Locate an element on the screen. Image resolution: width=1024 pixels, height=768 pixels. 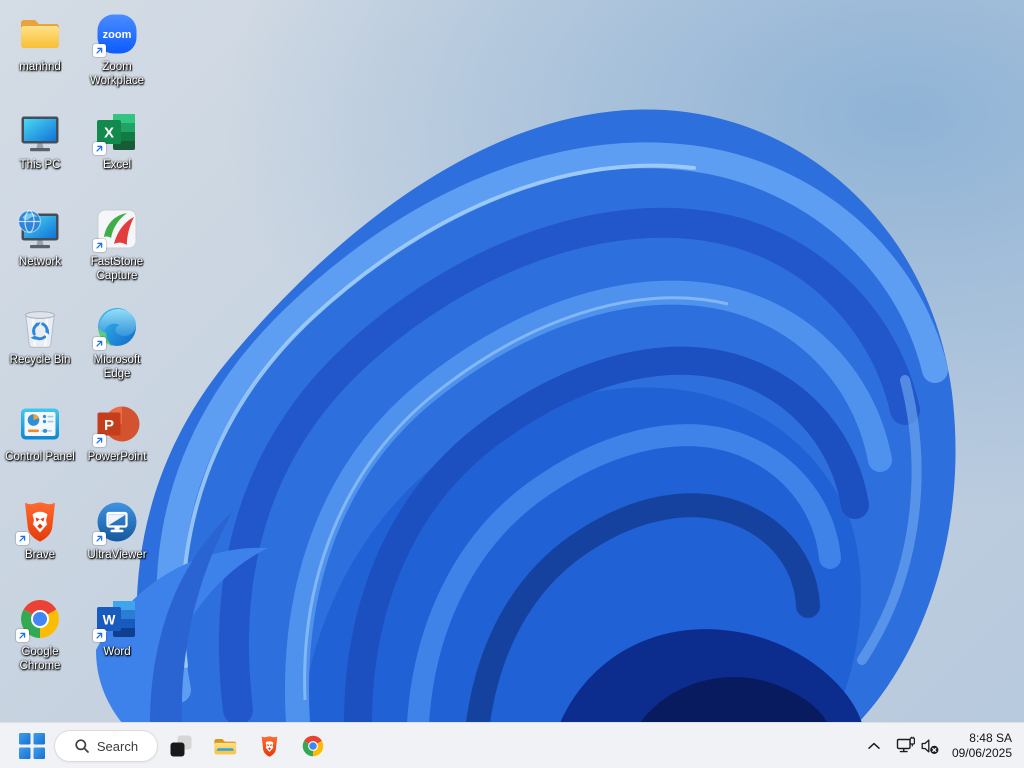
desktop-icon-control-panel: Control Panel is located at coordinates (40, 448).